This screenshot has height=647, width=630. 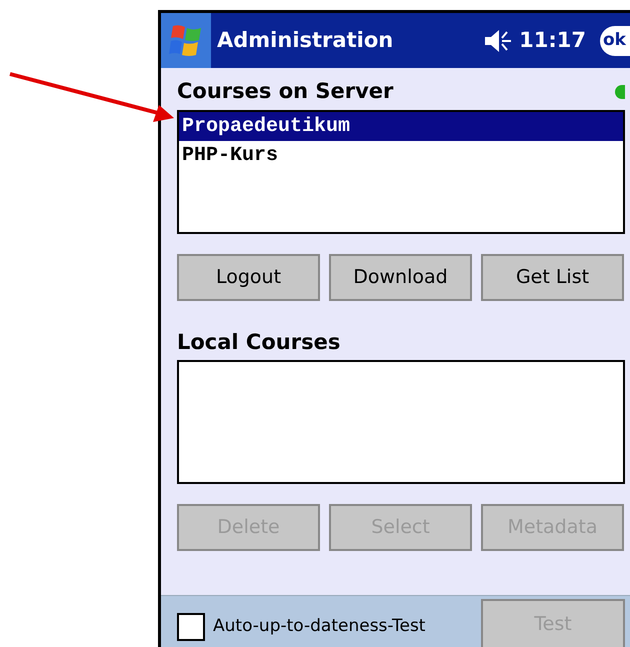 I want to click on ok-button: ok, so click(x=615, y=41).